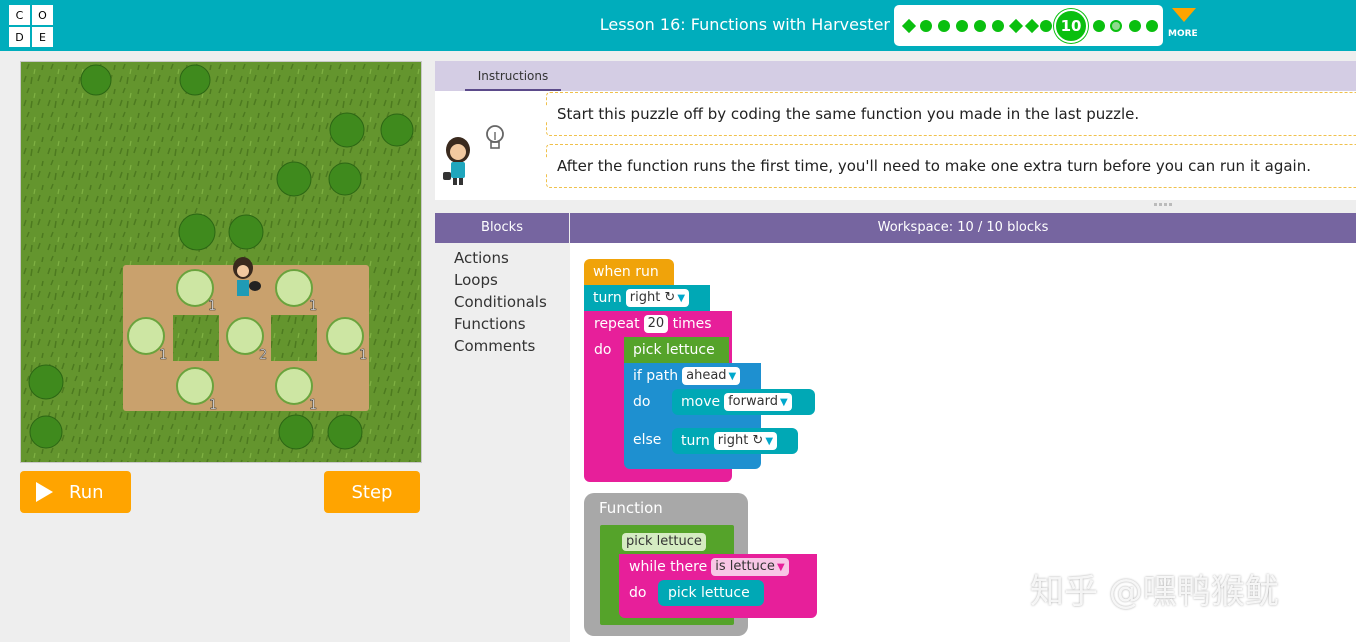 Image resolution: width=1356 pixels, height=642 pixels. Describe the element at coordinates (617, 324) in the screenshot. I see `repeat-label: repeat` at that location.